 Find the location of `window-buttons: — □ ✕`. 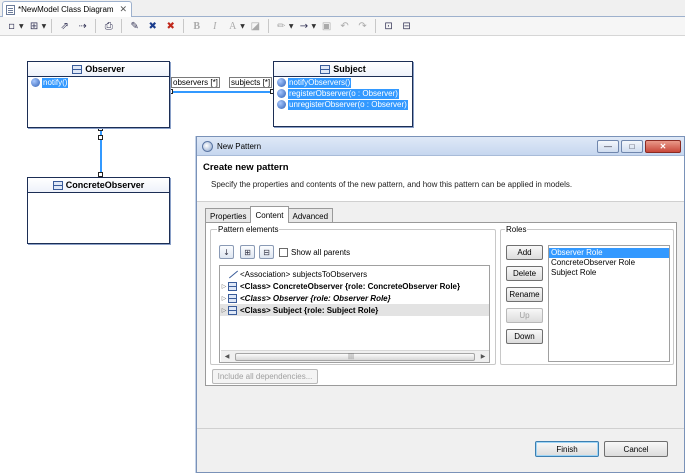

window-buttons: — □ ✕ is located at coordinates (639, 146).